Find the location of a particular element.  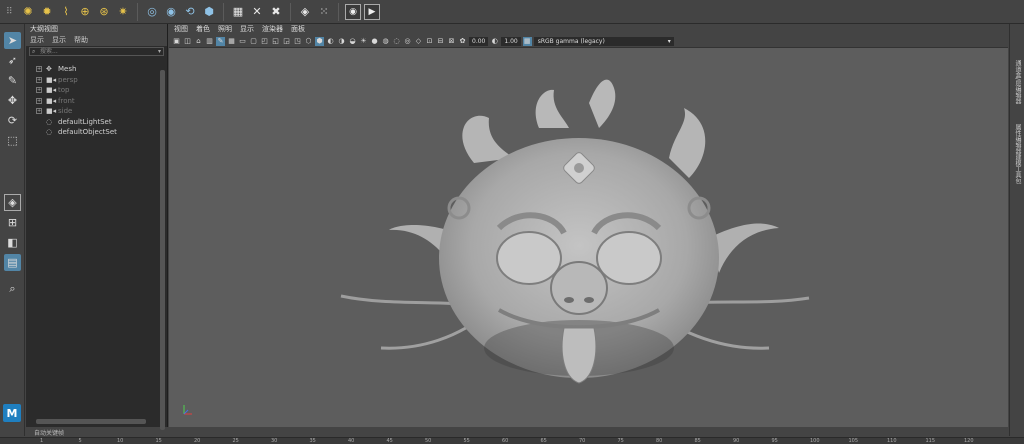

channel-box-tab: 通道盒/层编辑器 is located at coordinates (1017, 82).